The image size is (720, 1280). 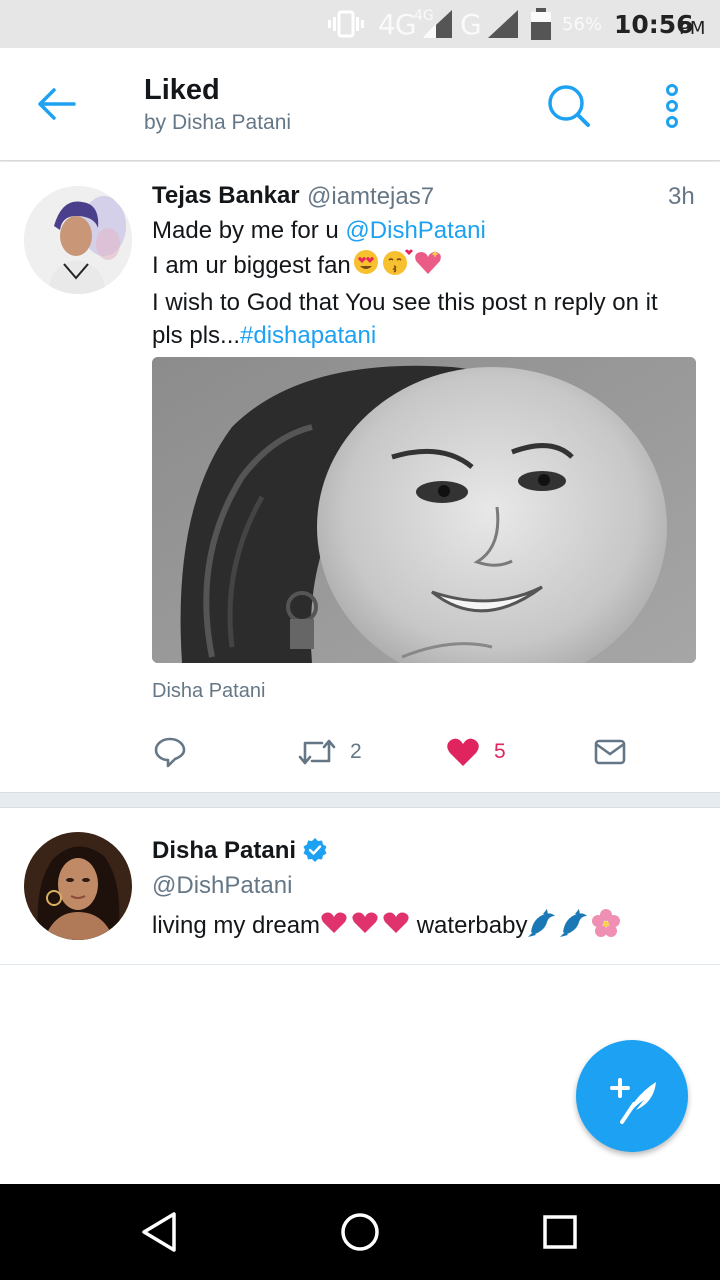 I want to click on author-name: Tejas Bankar, so click(x=226, y=196).